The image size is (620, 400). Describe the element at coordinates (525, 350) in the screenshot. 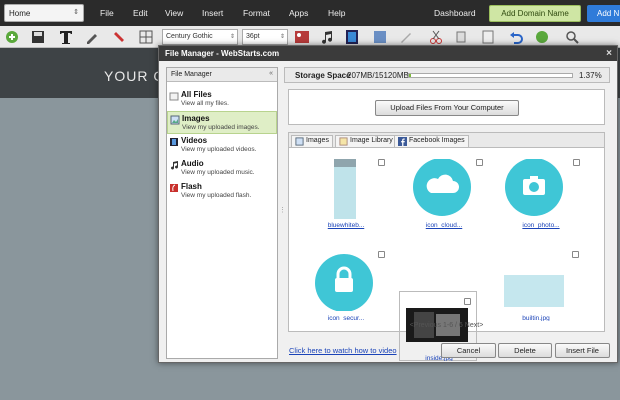

I see `delete-button: Delete` at that location.